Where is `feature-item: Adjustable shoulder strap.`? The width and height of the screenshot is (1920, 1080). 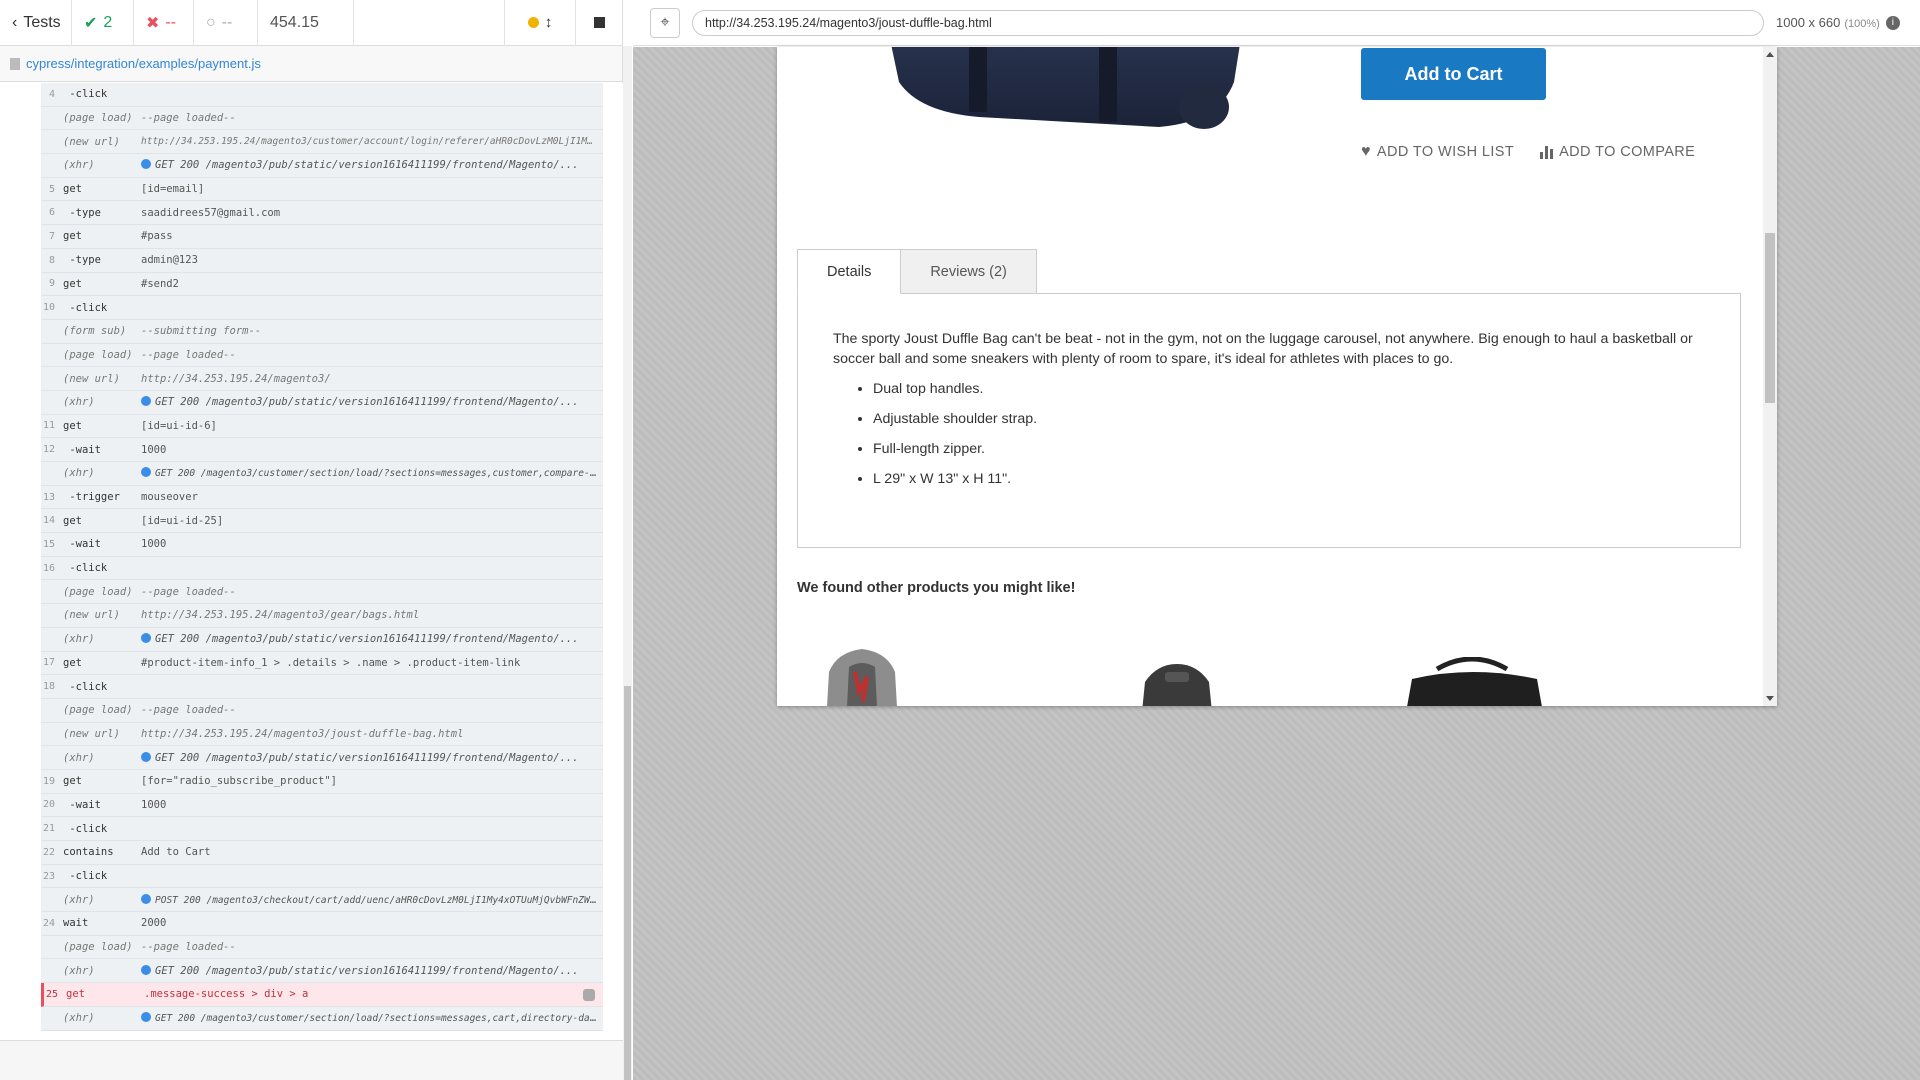
feature-item: Adjustable shoulder strap. is located at coordinates (1289, 419).